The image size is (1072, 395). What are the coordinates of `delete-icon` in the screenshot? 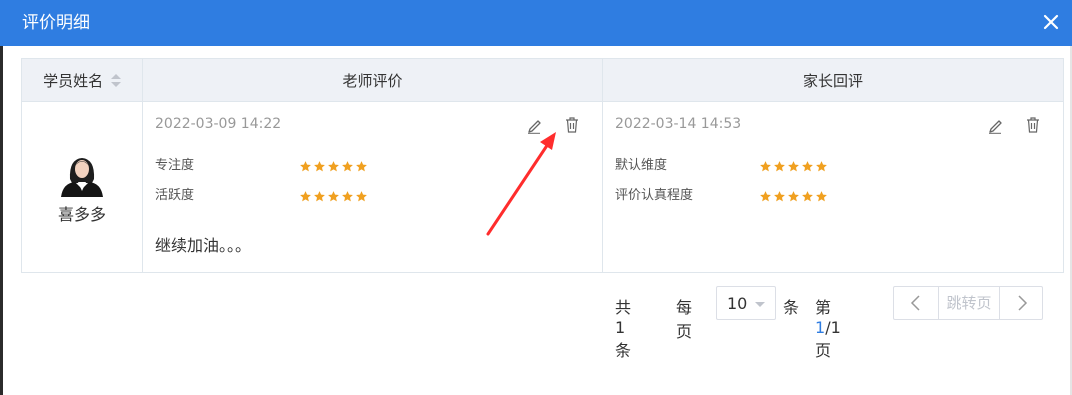 It's located at (1033, 125).